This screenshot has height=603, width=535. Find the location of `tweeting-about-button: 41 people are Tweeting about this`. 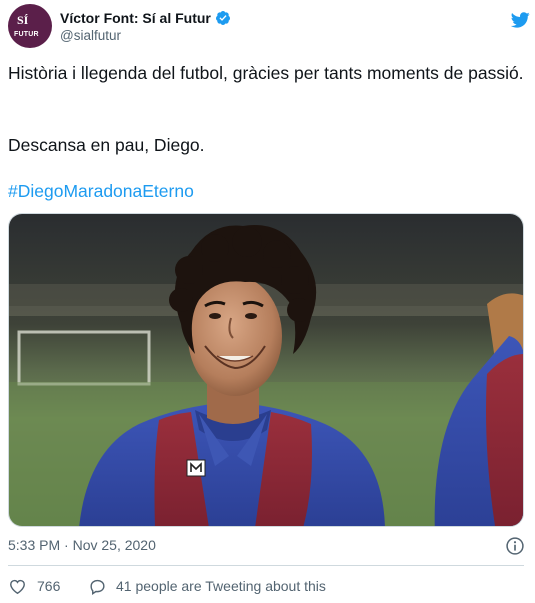

tweeting-about-button: 41 people are Tweeting about this is located at coordinates (207, 586).